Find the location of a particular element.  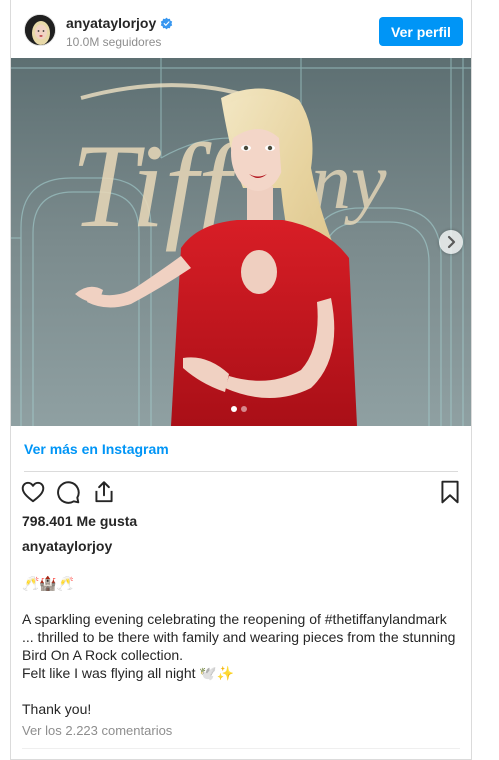

carousel-indicator is located at coordinates (239, 409).